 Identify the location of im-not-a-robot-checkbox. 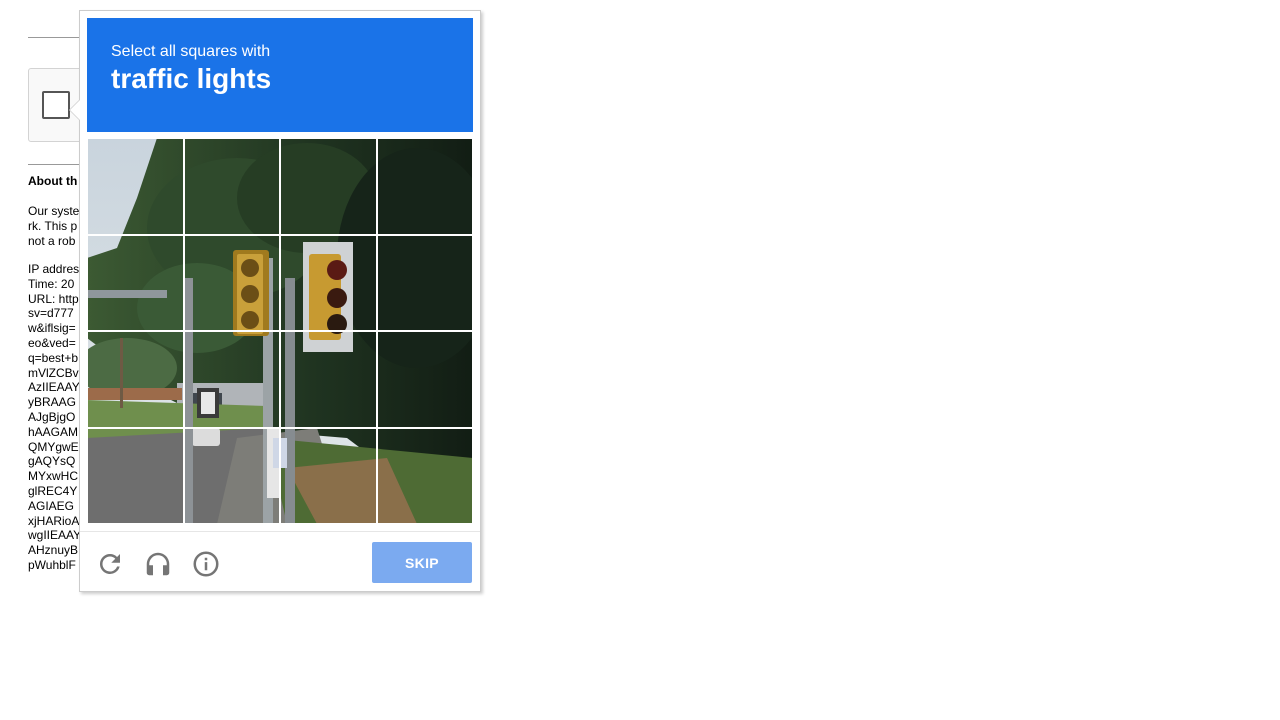
(56, 105).